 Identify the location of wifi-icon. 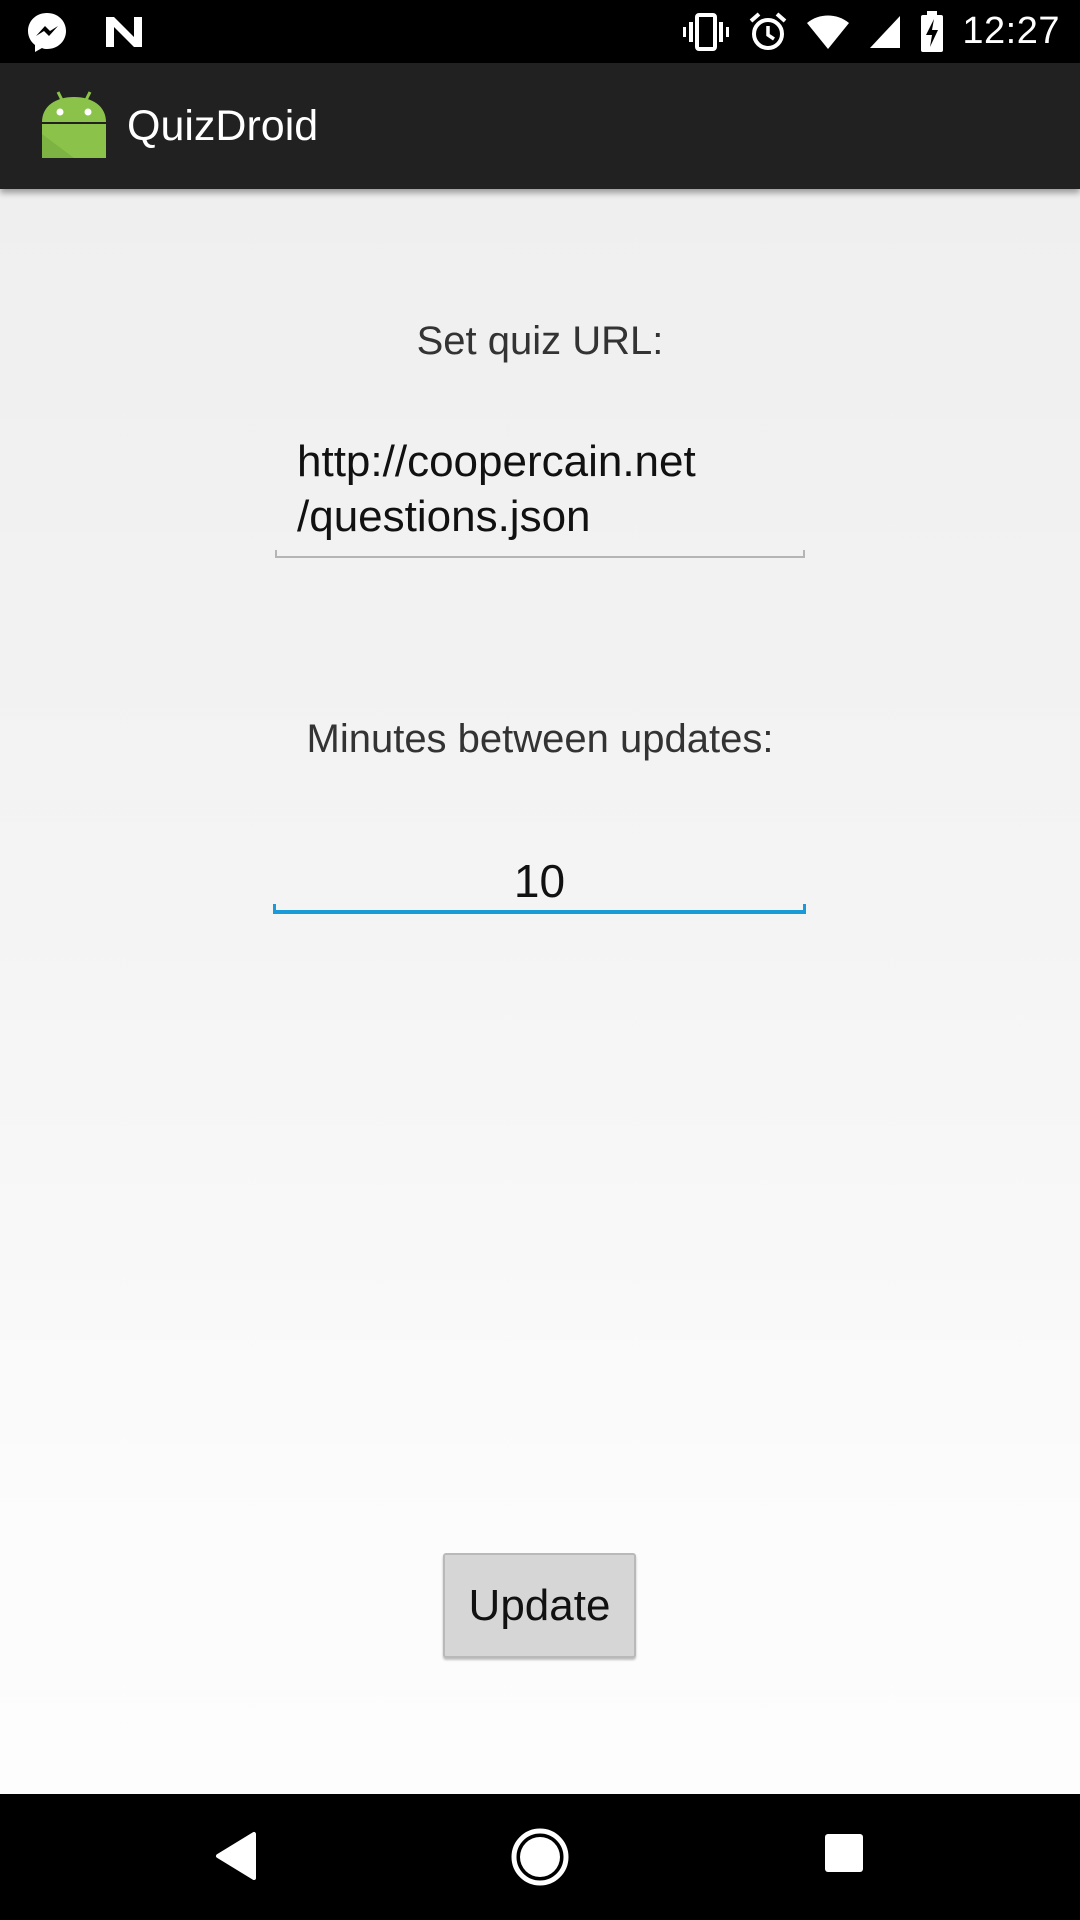
(828, 32).